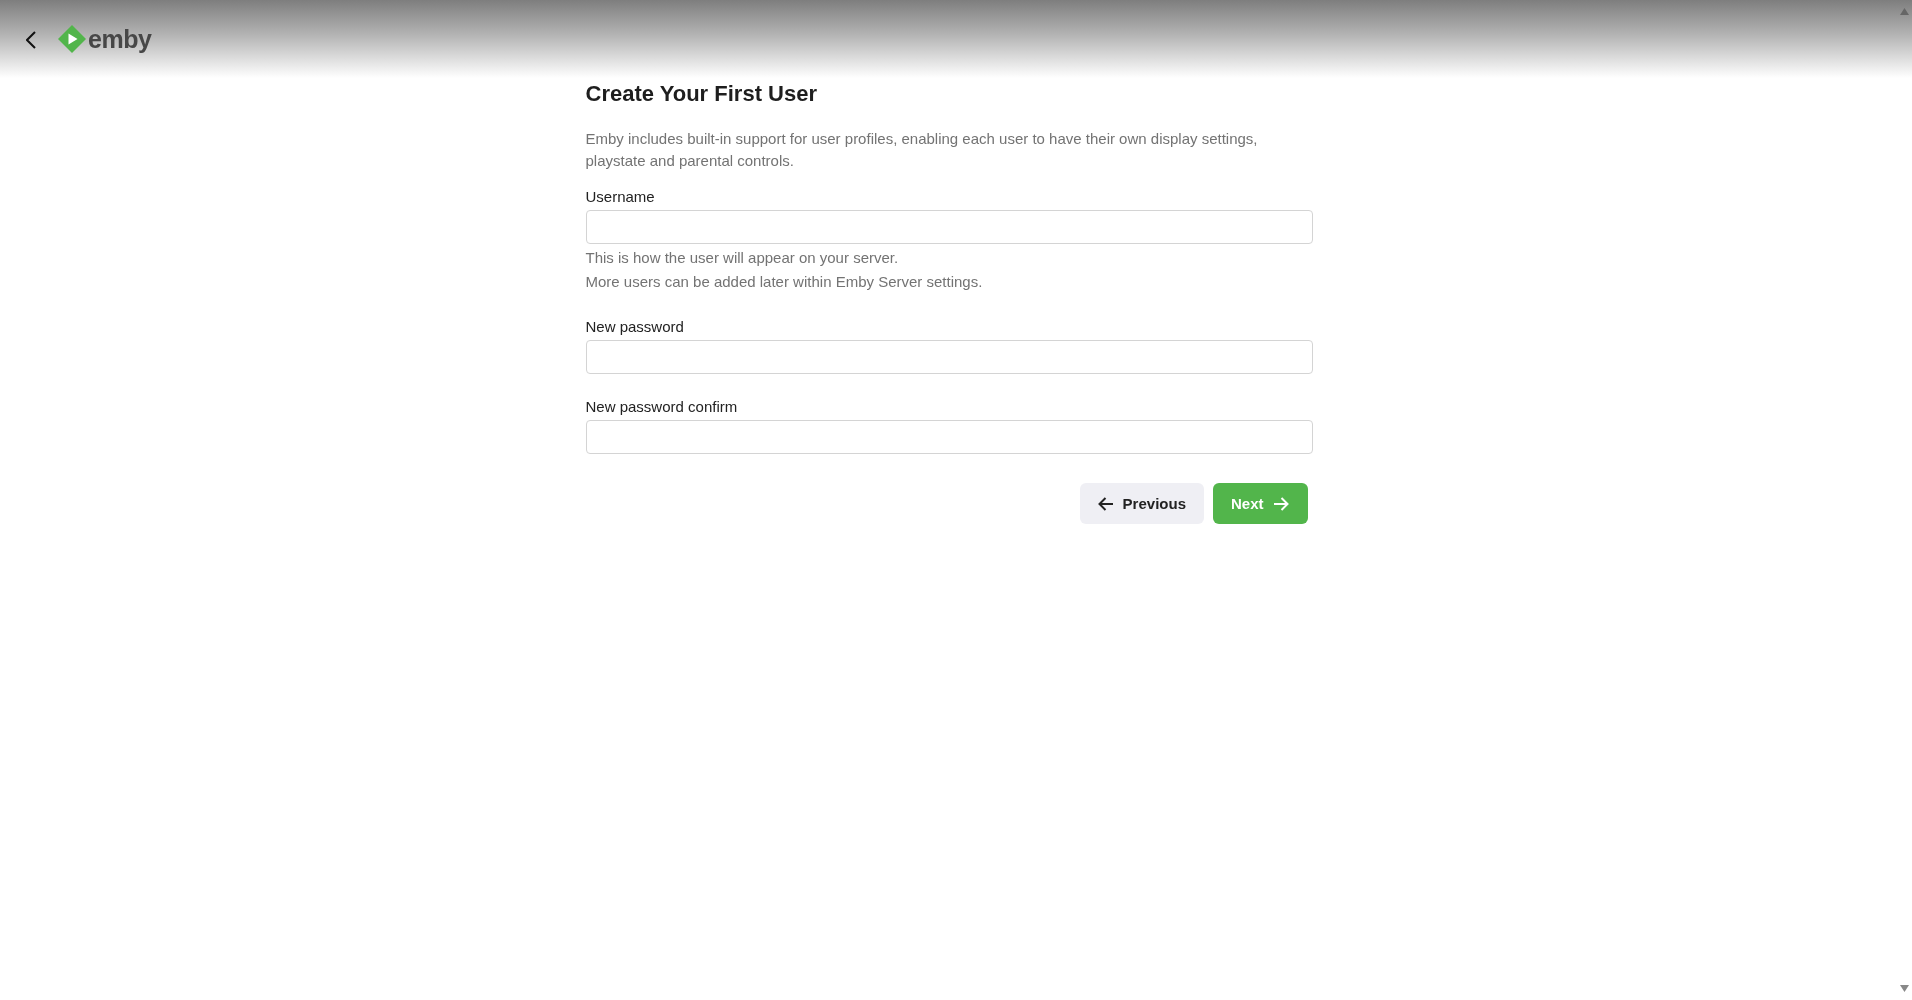 The height and width of the screenshot is (1000, 1912). Describe the element at coordinates (1904, 988) in the screenshot. I see `scroll-down-icon` at that location.